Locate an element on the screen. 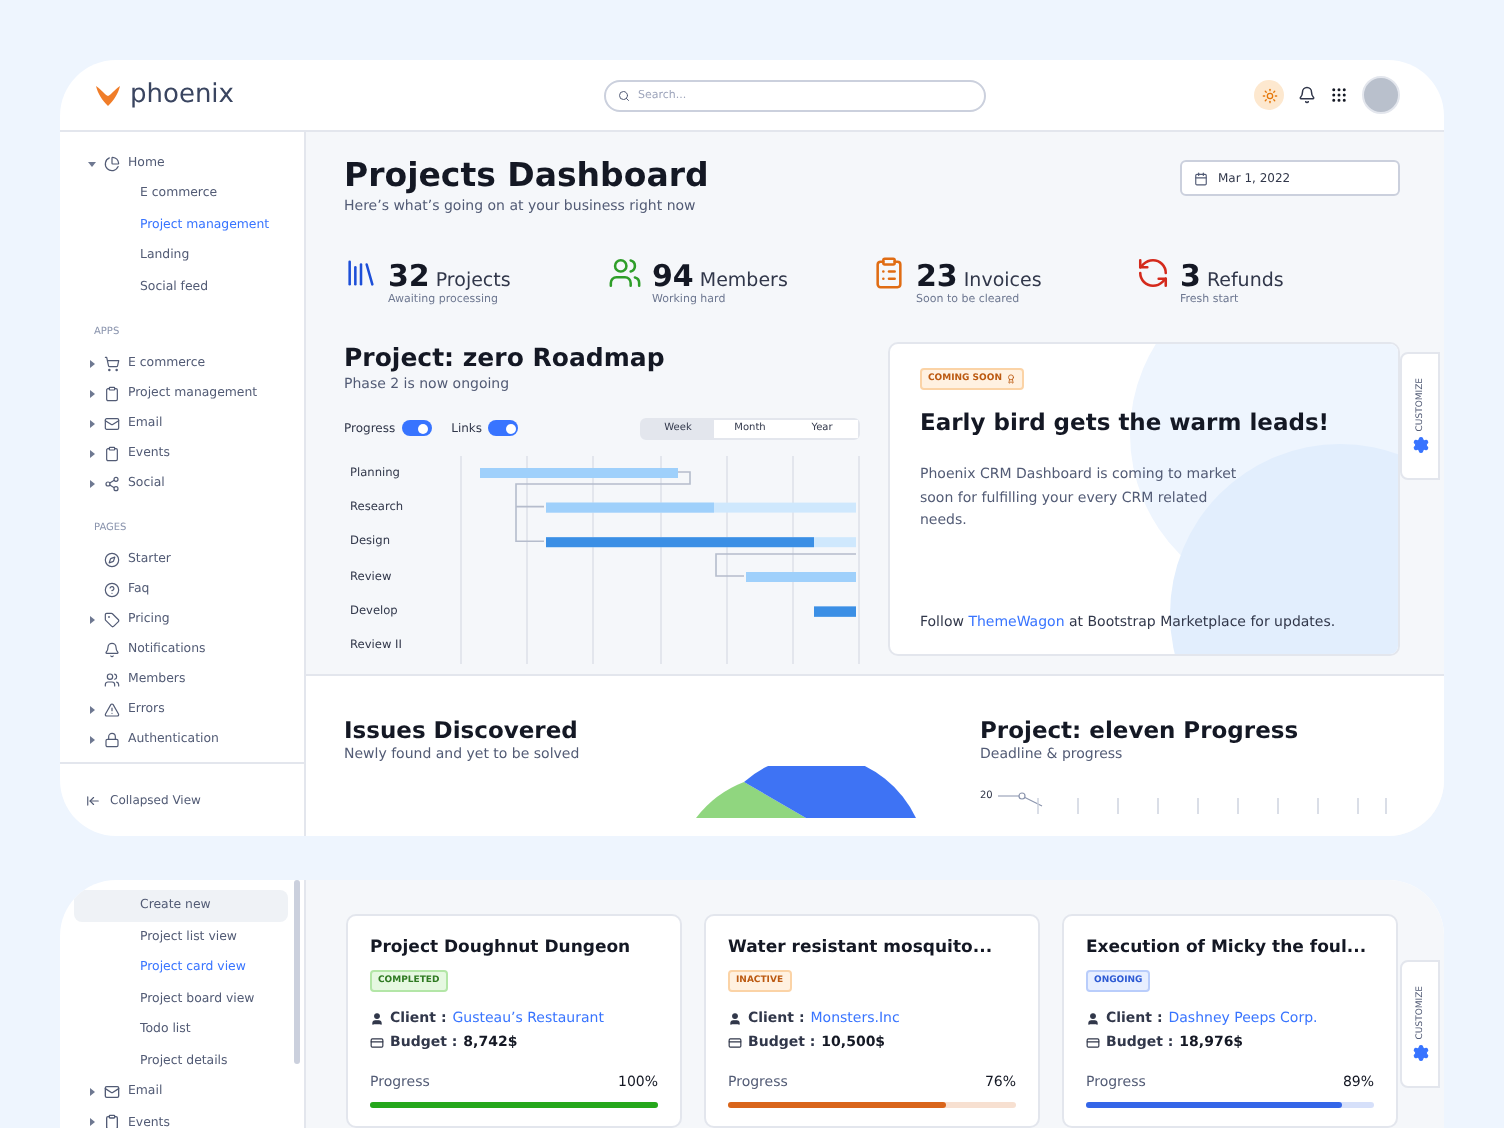 This screenshot has height=1128, width=1504. stat-value: 3 Refunds is located at coordinates (1232, 275).